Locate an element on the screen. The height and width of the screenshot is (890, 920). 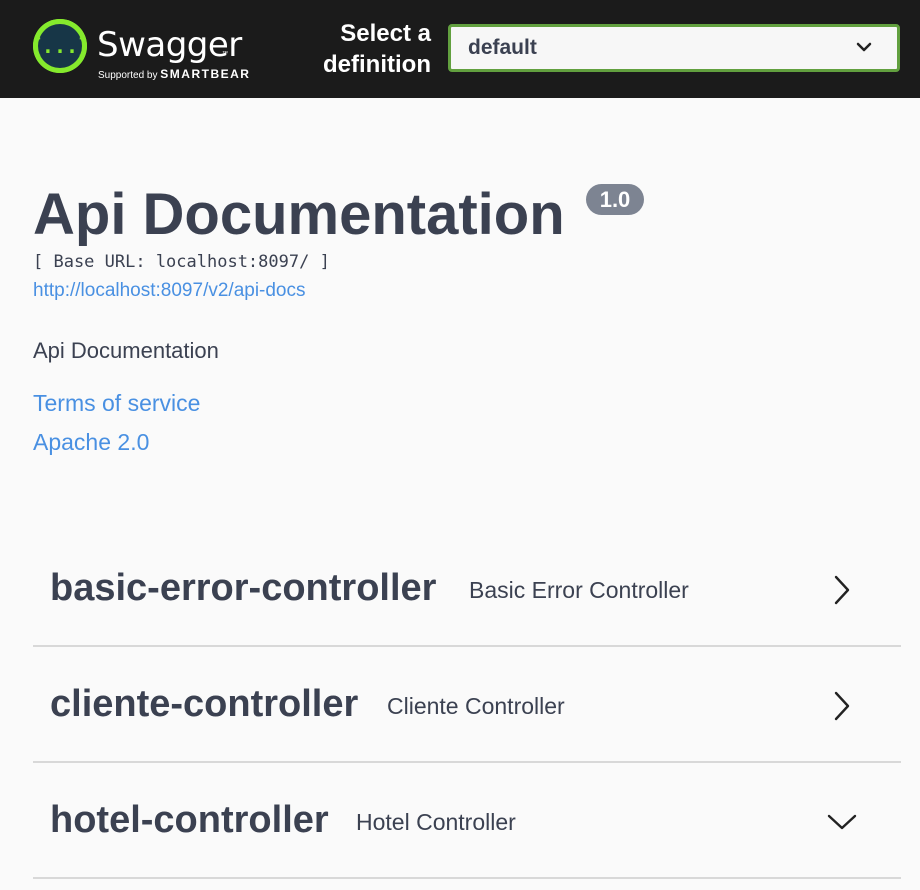
logo-trademark: ™ is located at coordinates (225, 54).